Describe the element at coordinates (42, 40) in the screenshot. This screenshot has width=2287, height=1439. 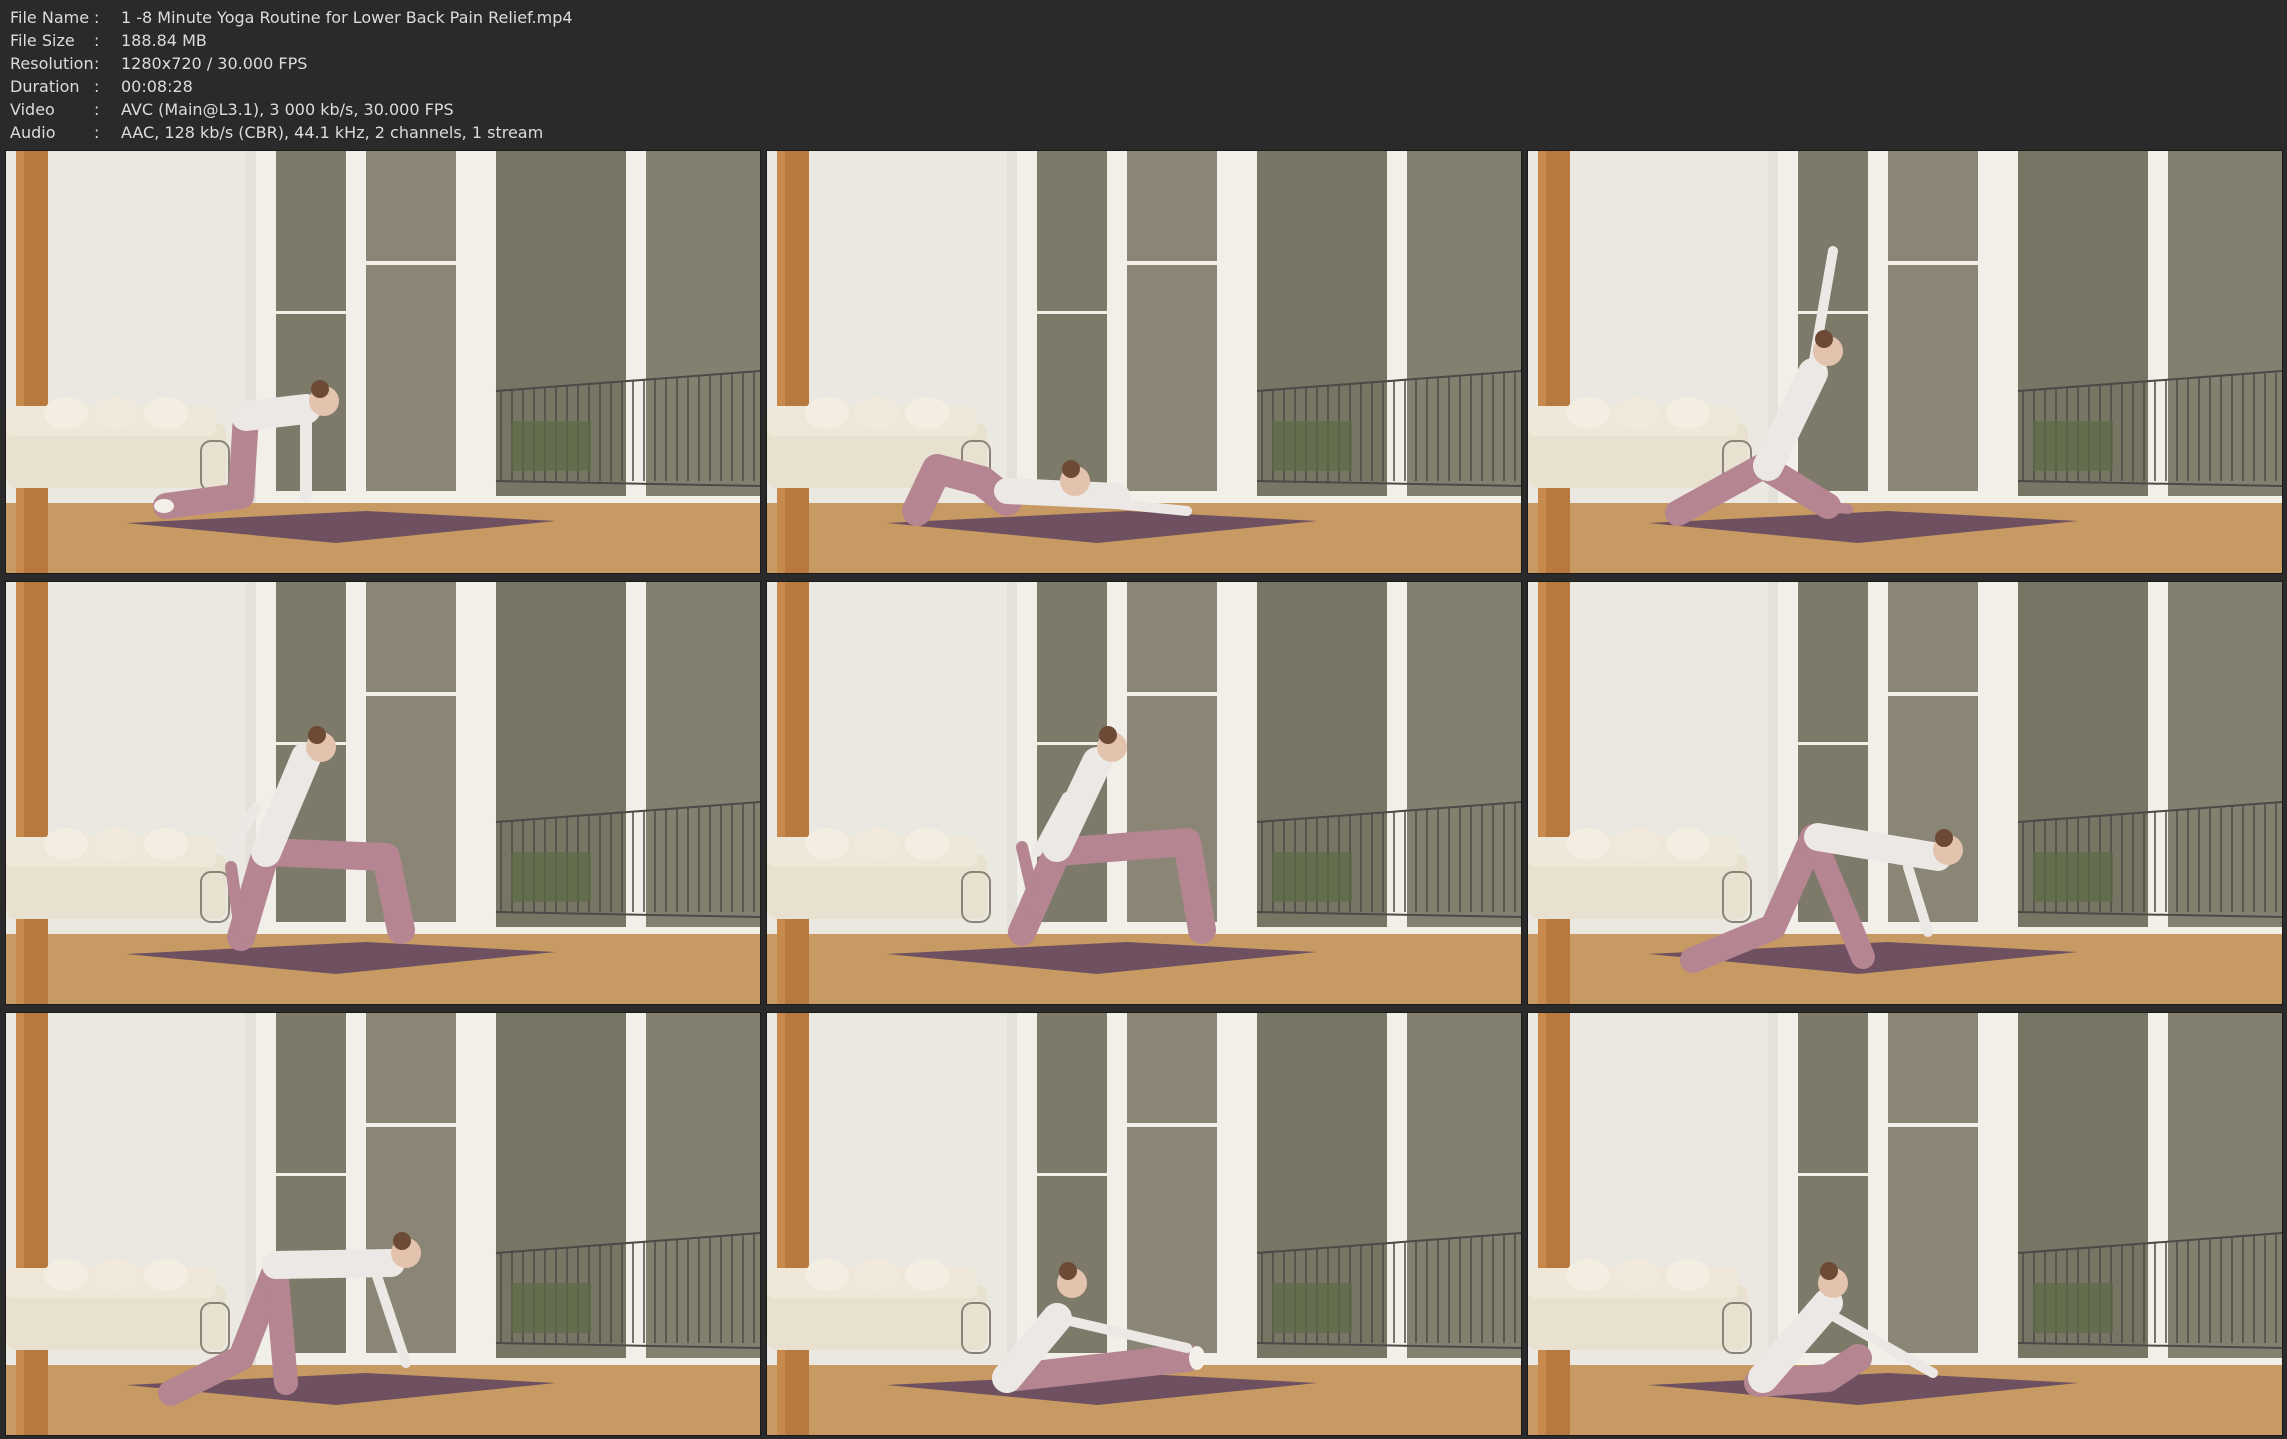
I see `info-label: File Size` at that location.